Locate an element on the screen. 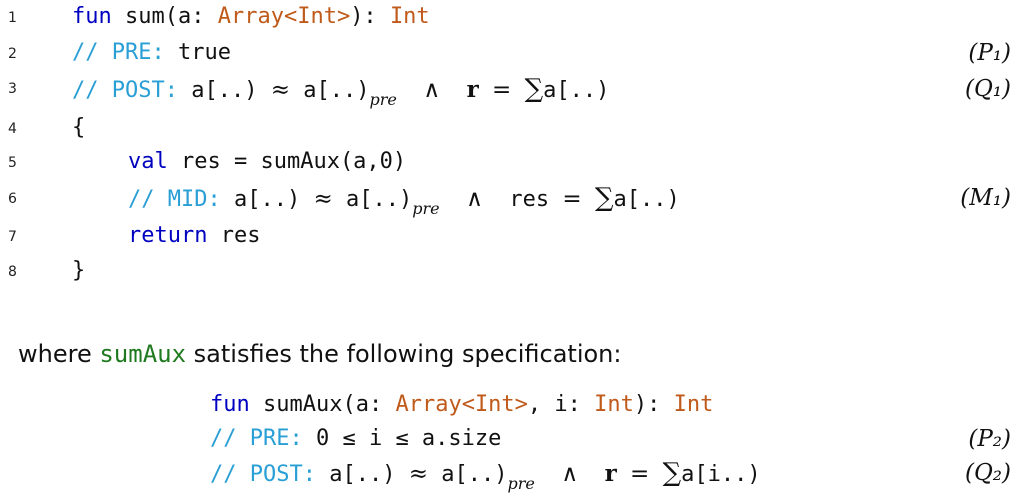 This screenshot has width=1033, height=504. line-number-1: 1 is located at coordinates (12, 18).